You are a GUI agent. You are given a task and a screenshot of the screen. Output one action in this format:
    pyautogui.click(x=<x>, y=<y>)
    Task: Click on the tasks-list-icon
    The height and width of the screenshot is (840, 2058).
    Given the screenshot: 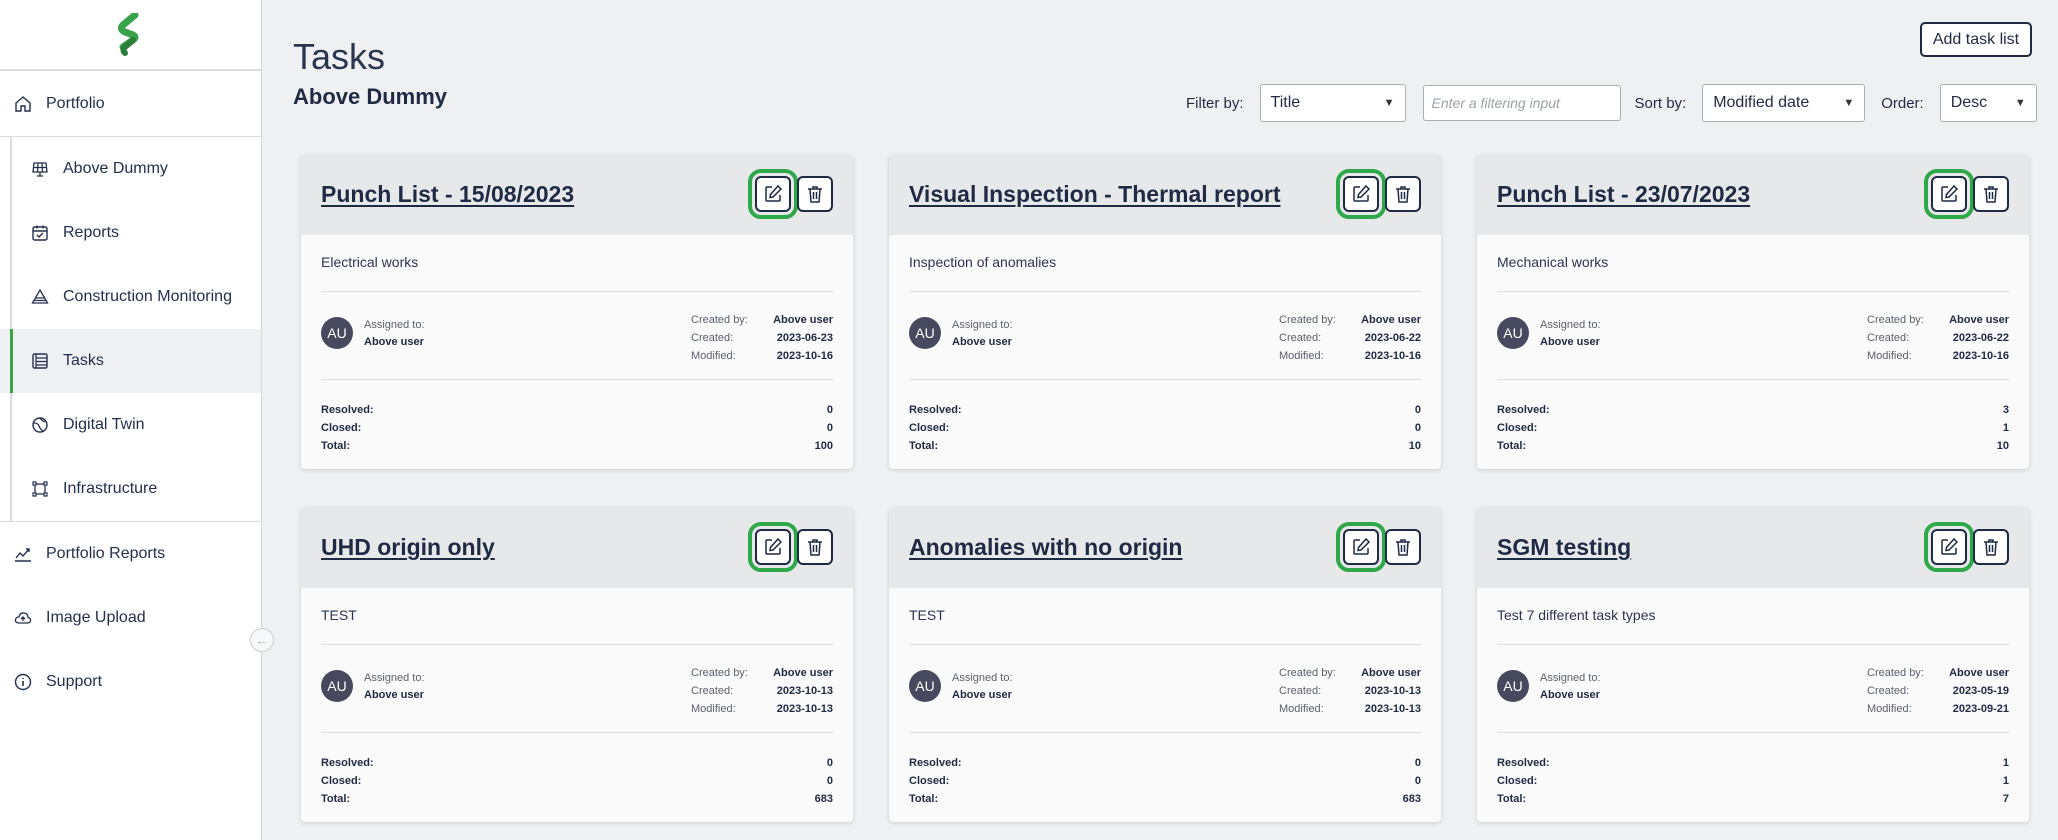 What is the action you would take?
    pyautogui.click(x=40, y=361)
    